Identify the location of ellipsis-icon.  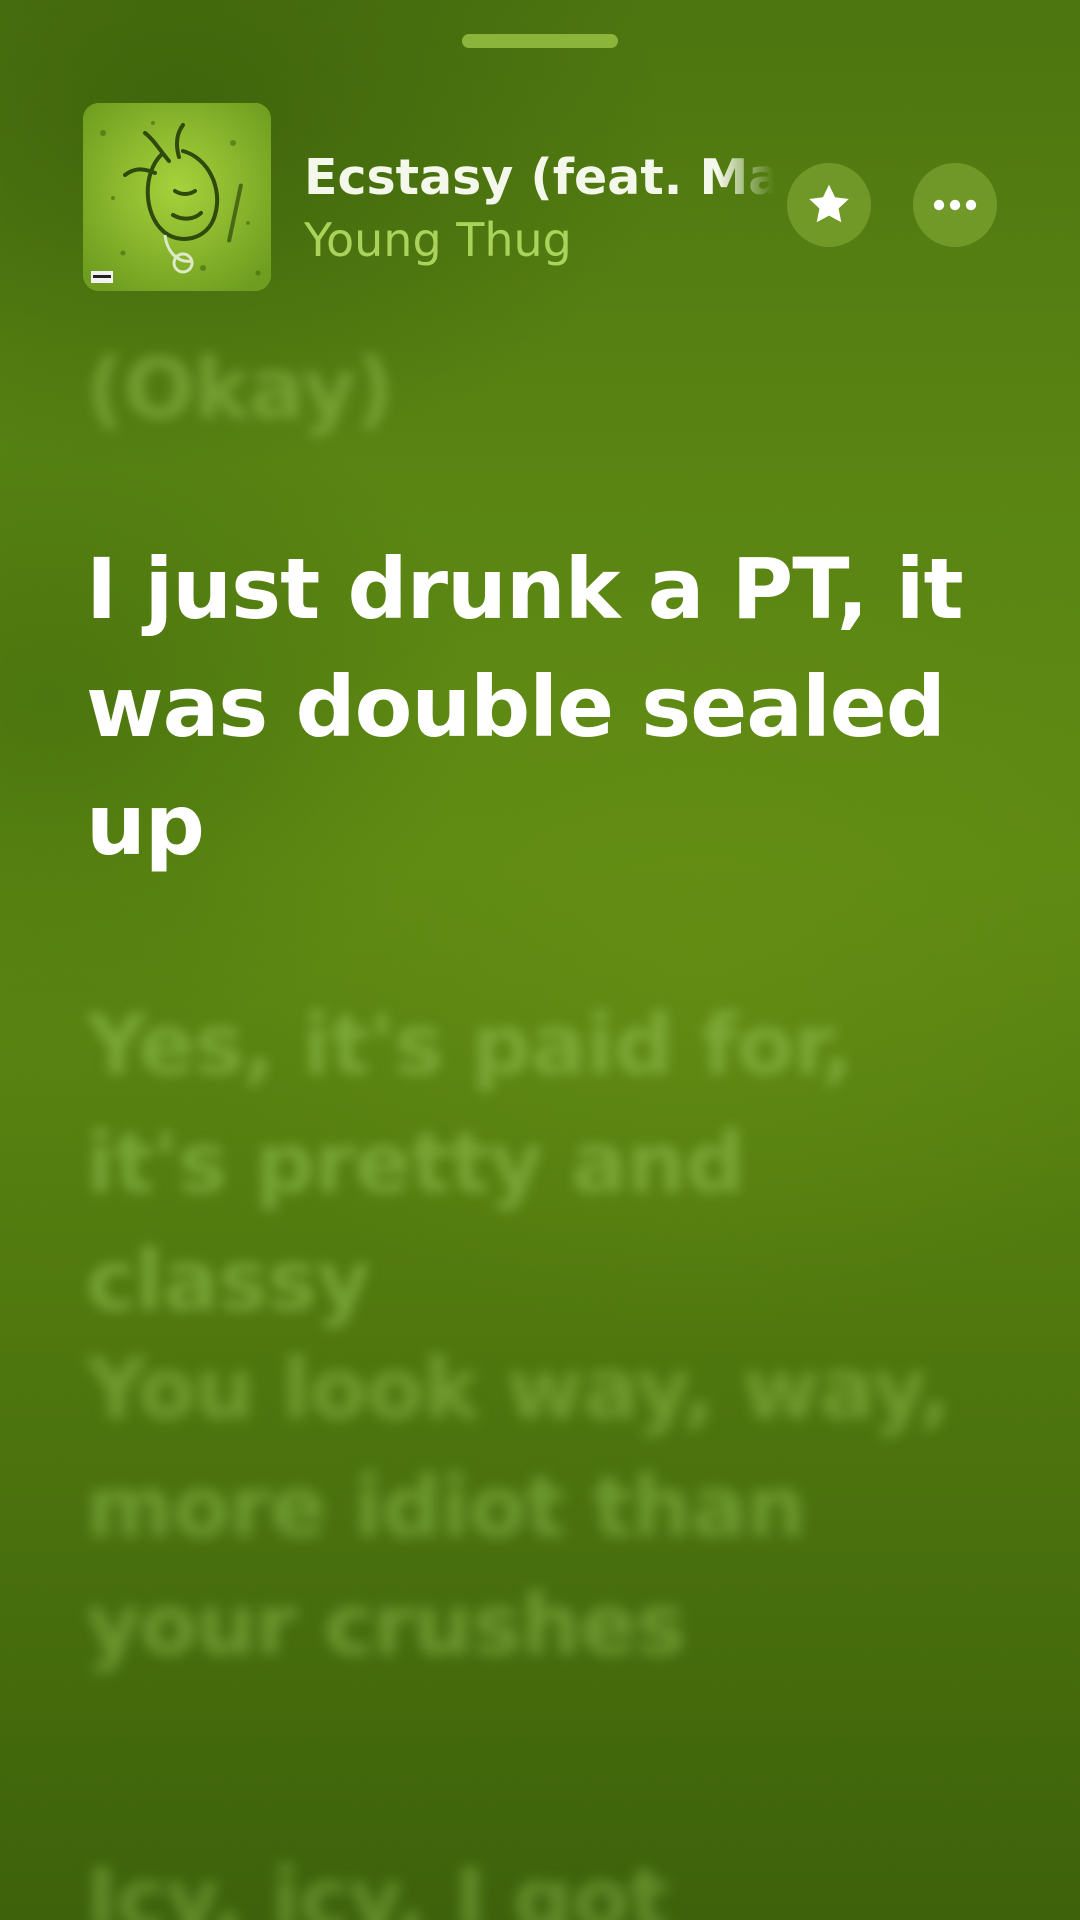
(955, 205).